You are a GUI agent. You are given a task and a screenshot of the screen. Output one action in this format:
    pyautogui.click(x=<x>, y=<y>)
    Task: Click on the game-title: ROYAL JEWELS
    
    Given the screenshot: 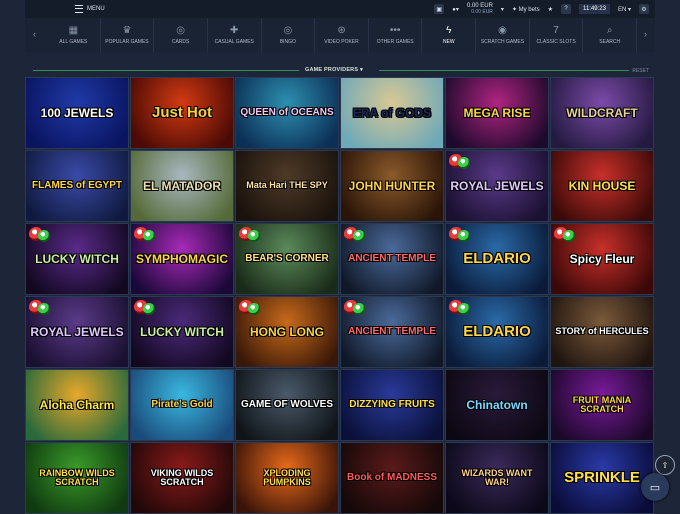 What is the action you would take?
    pyautogui.click(x=77, y=331)
    